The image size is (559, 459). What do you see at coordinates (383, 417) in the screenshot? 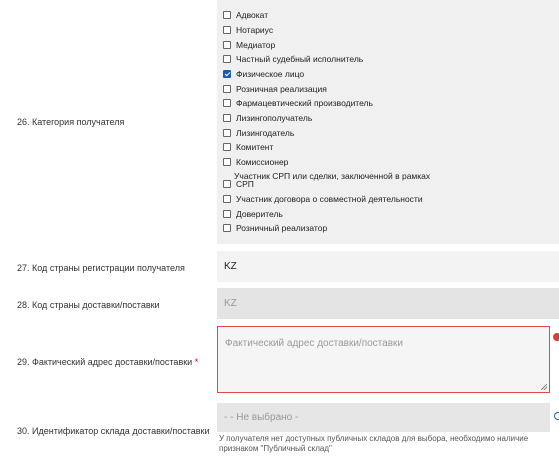
I see `warehouse-select: - - Не выбрано -` at bounding box center [383, 417].